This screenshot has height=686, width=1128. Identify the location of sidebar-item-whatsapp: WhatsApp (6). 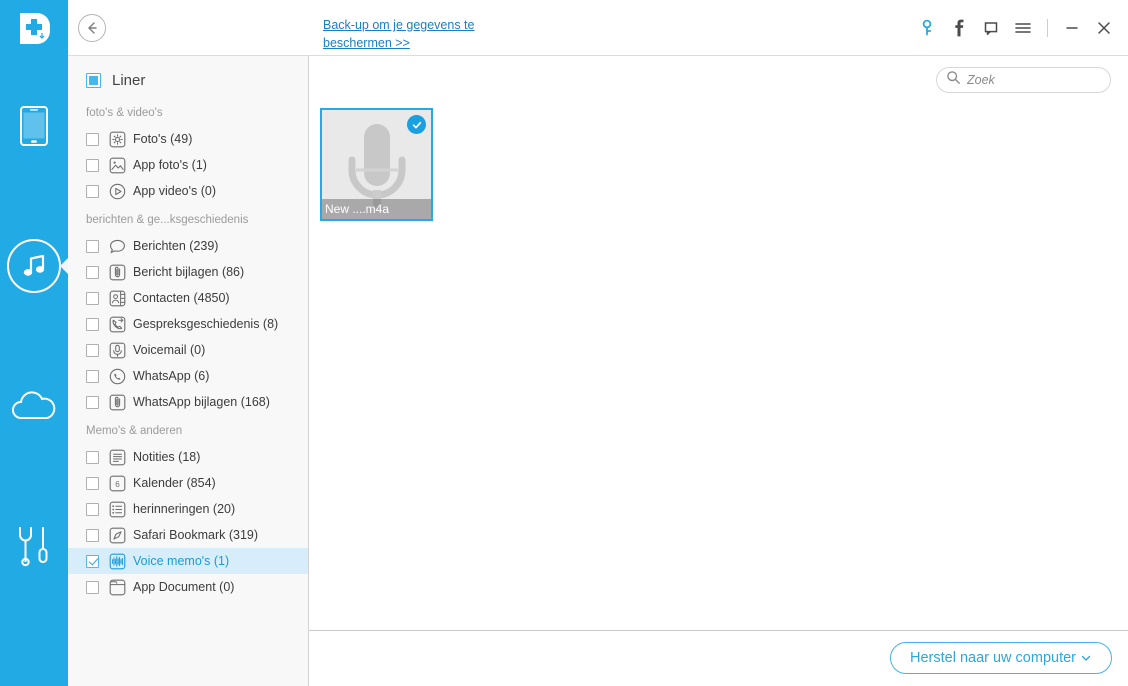
(188, 376).